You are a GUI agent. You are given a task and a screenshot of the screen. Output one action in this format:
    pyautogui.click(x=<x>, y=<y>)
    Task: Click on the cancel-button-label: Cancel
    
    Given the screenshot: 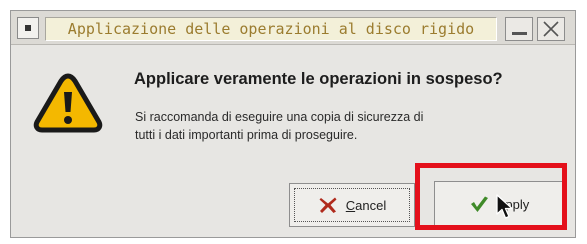 What is the action you would take?
    pyautogui.click(x=366, y=205)
    